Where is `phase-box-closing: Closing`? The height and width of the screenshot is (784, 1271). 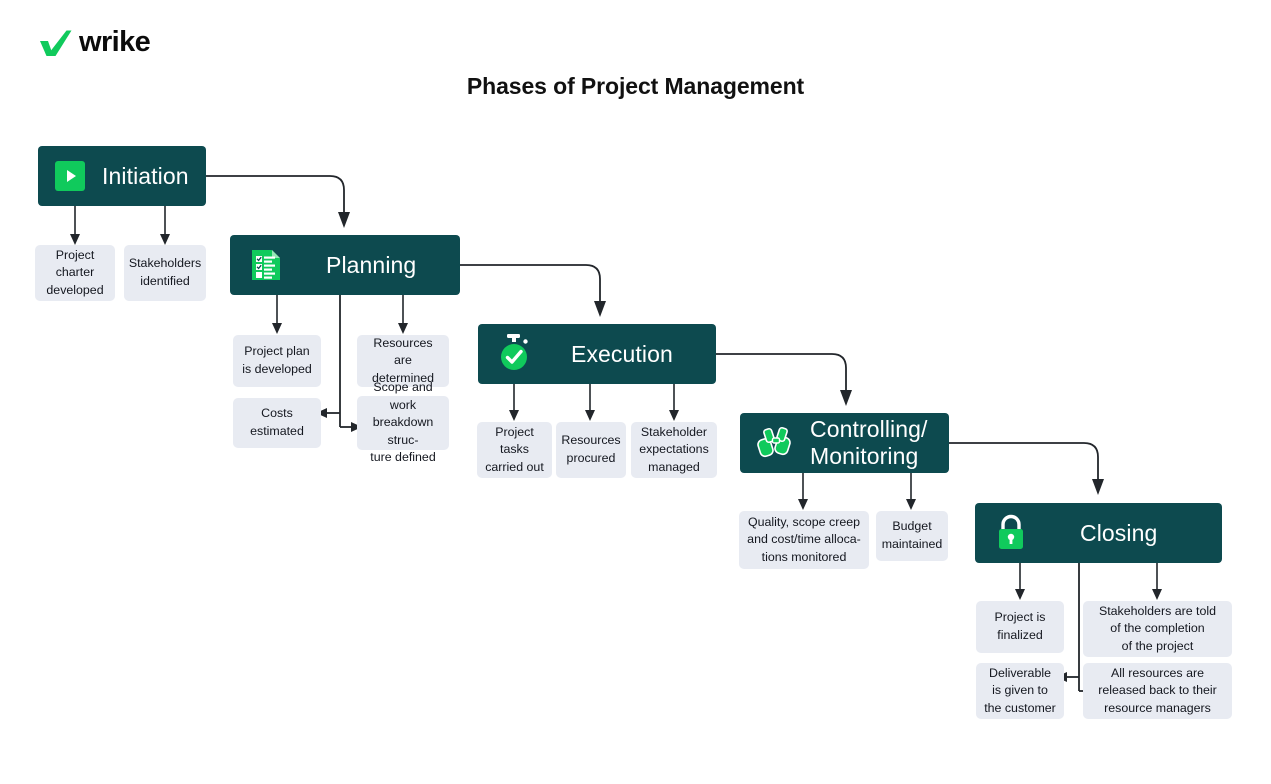
phase-box-closing: Closing is located at coordinates (1098, 533).